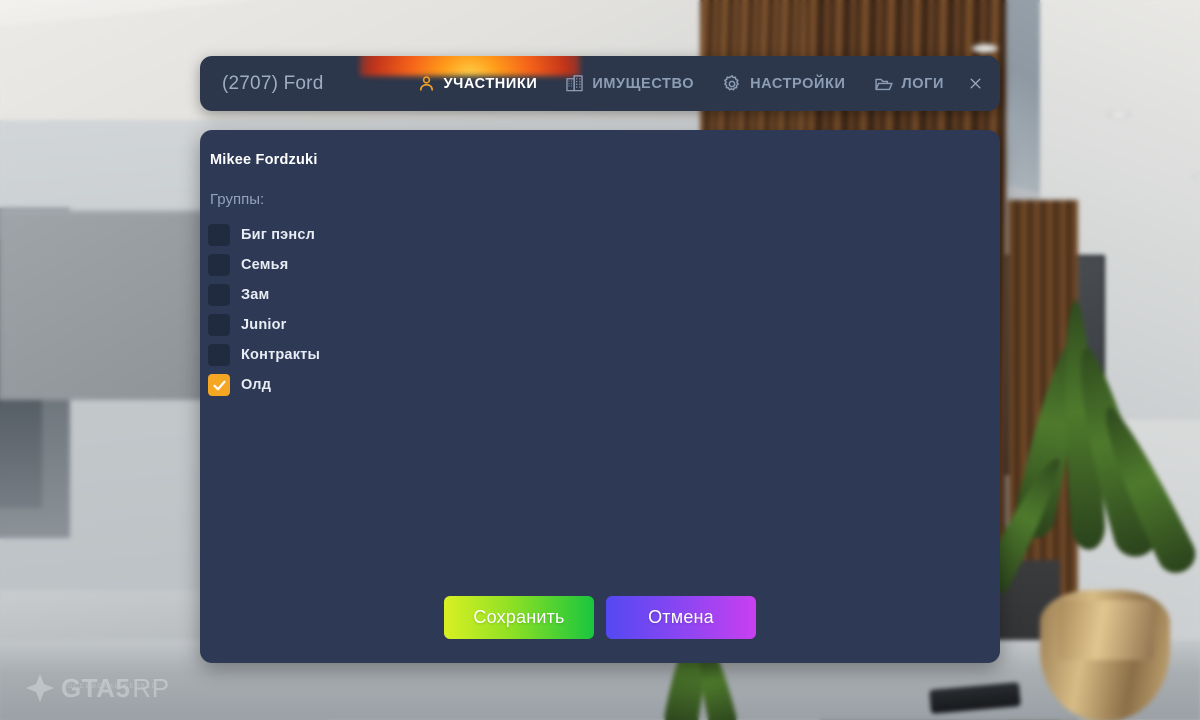  I want to click on group-row-semya: Семья, so click(264, 265).